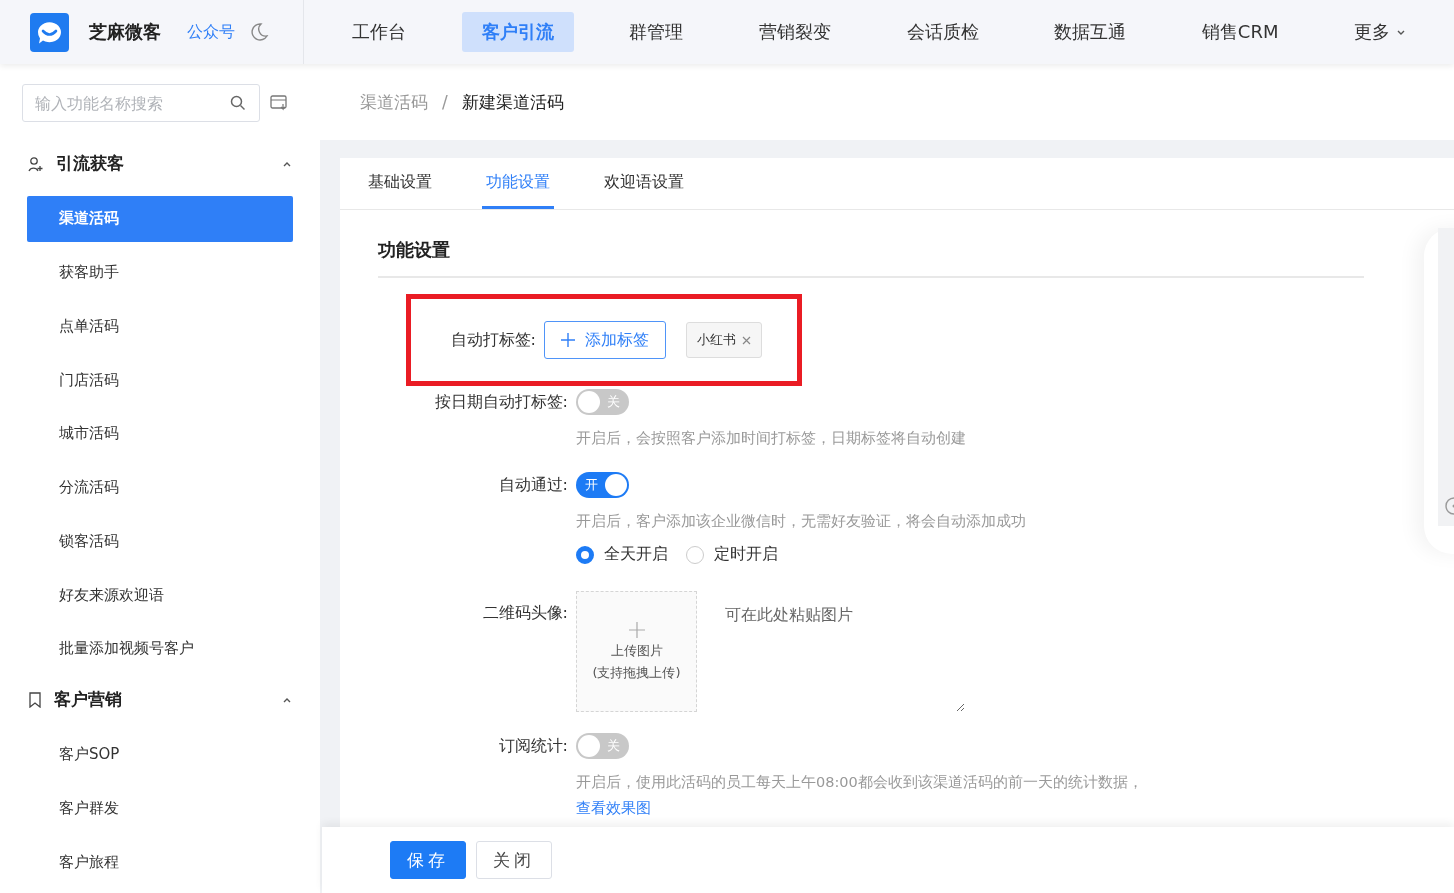 This screenshot has height=893, width=1454. Describe the element at coordinates (636, 554) in the screenshot. I see `radio-label: 全天开启` at that location.